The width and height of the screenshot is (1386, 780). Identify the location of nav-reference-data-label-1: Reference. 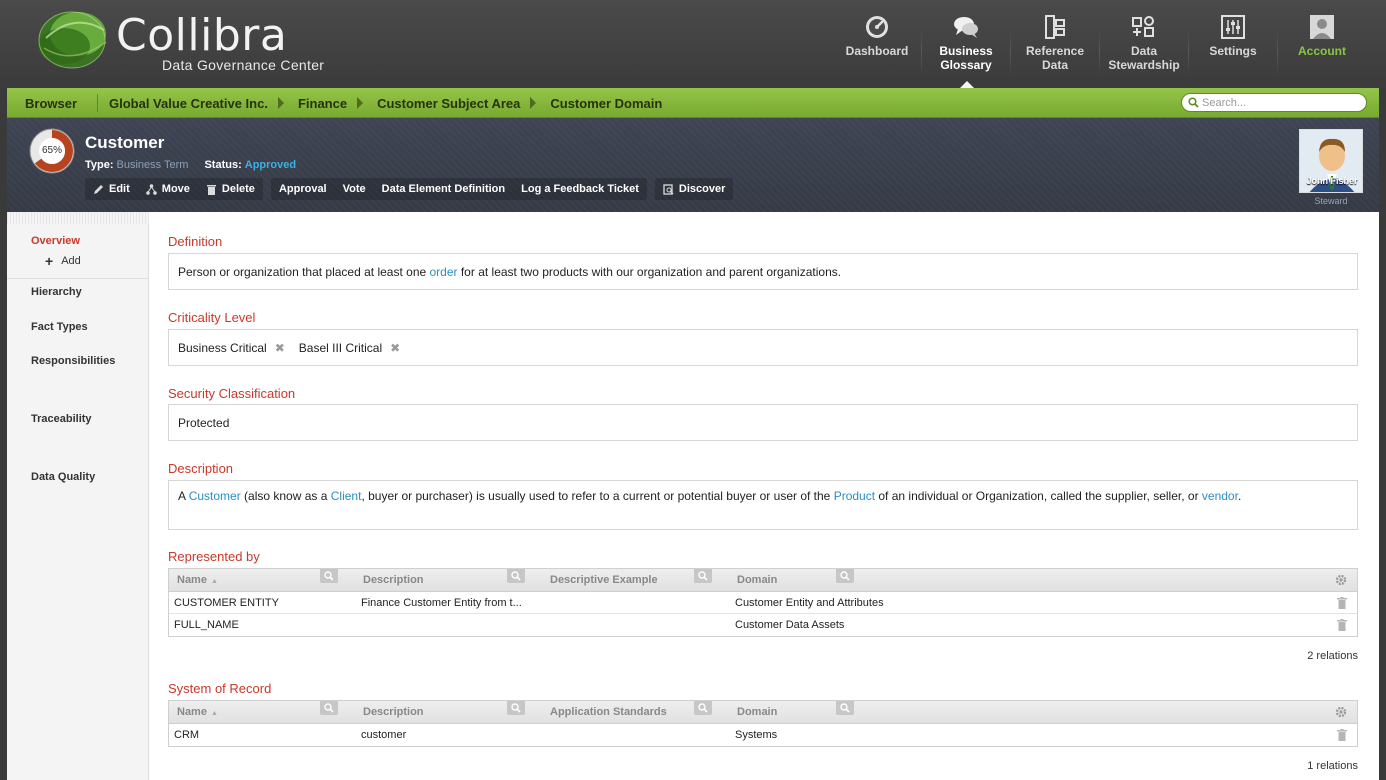
(1055, 51).